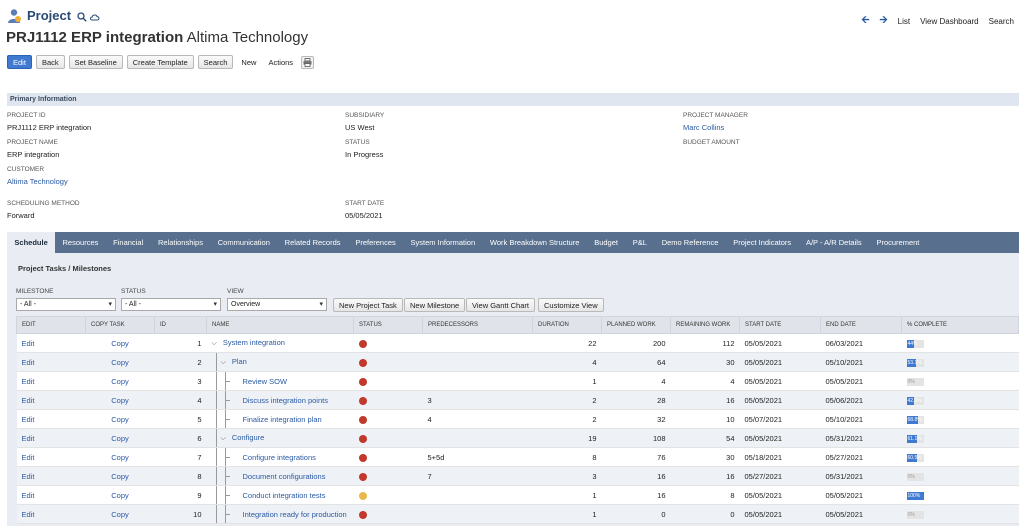  What do you see at coordinates (243, 242) in the screenshot?
I see `tab-communication: Communication` at bounding box center [243, 242].